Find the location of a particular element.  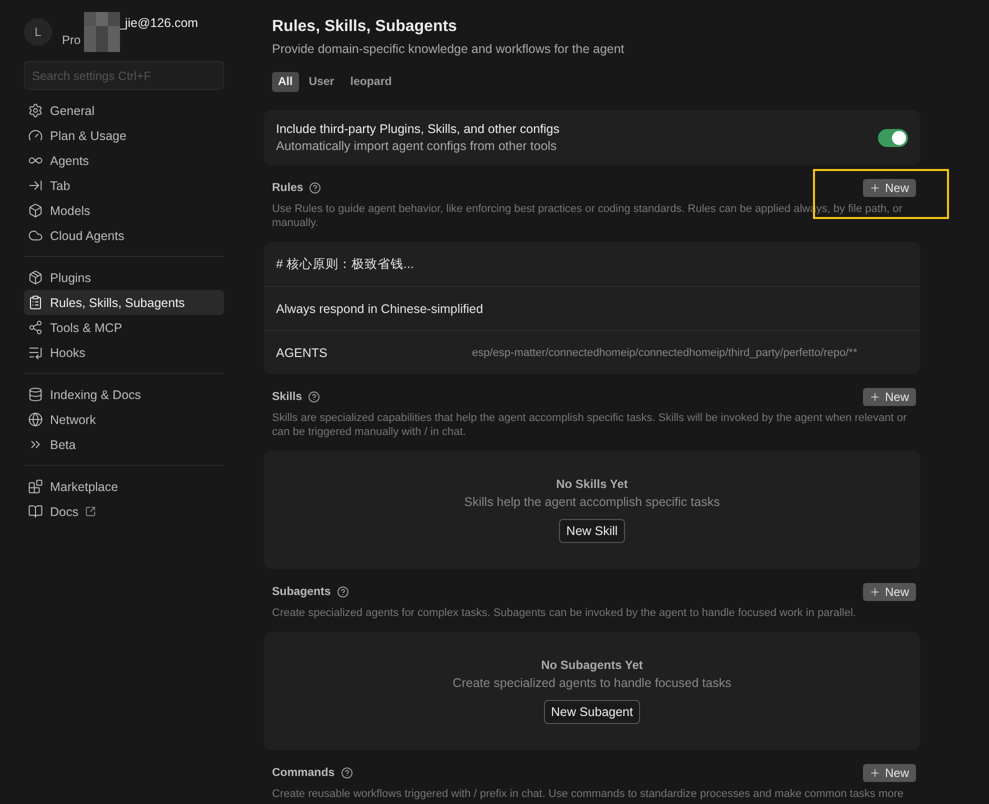

clipboard-icon is located at coordinates (35, 302).